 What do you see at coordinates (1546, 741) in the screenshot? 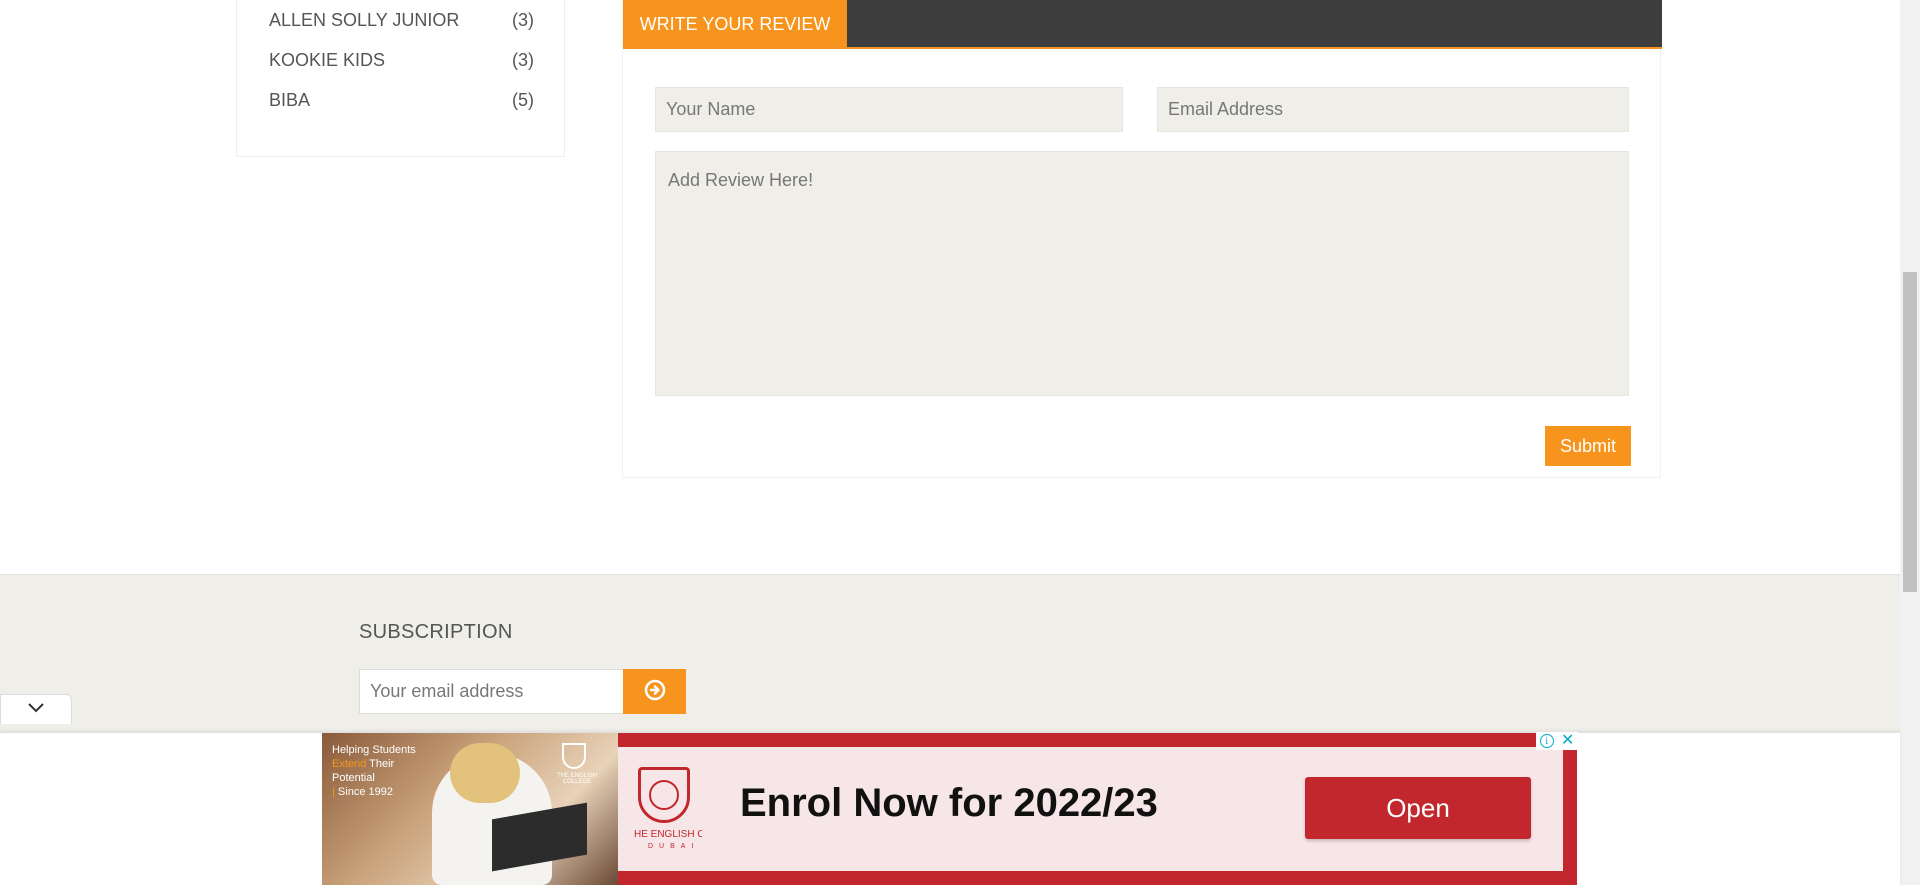
I see `info-icon: i` at bounding box center [1546, 741].